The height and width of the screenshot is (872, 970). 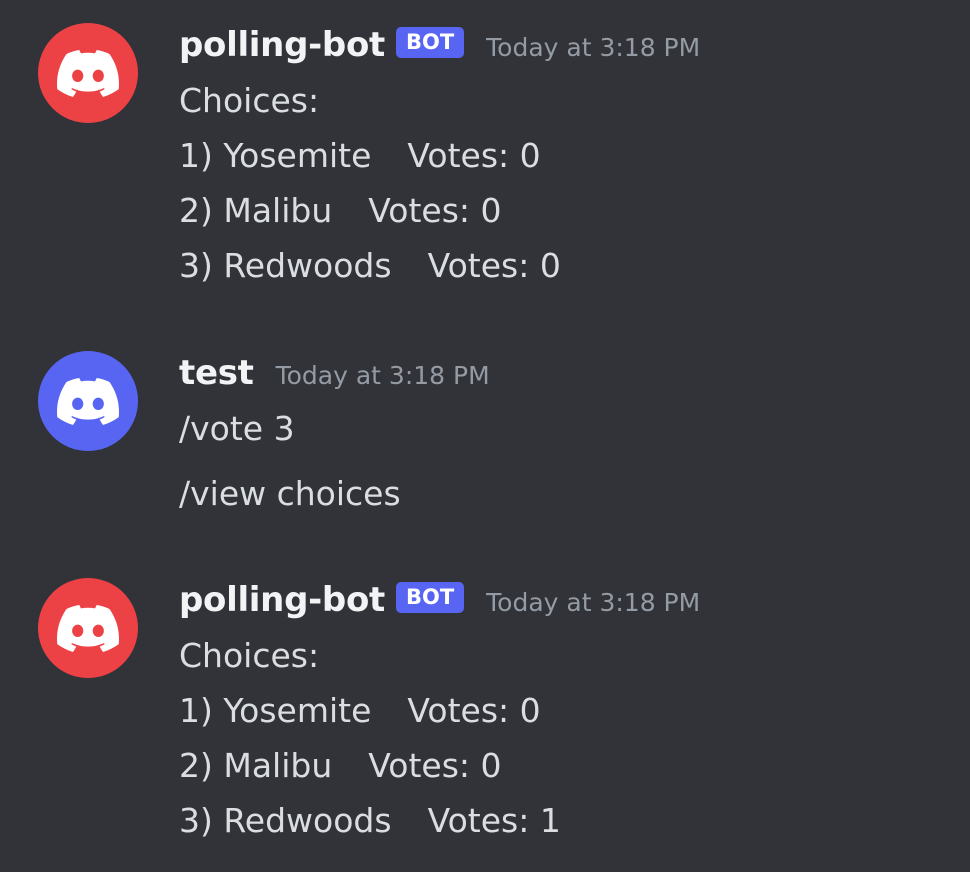 I want to click on choice-row: 3) Redwoods Votes: 1, so click(x=370, y=821).